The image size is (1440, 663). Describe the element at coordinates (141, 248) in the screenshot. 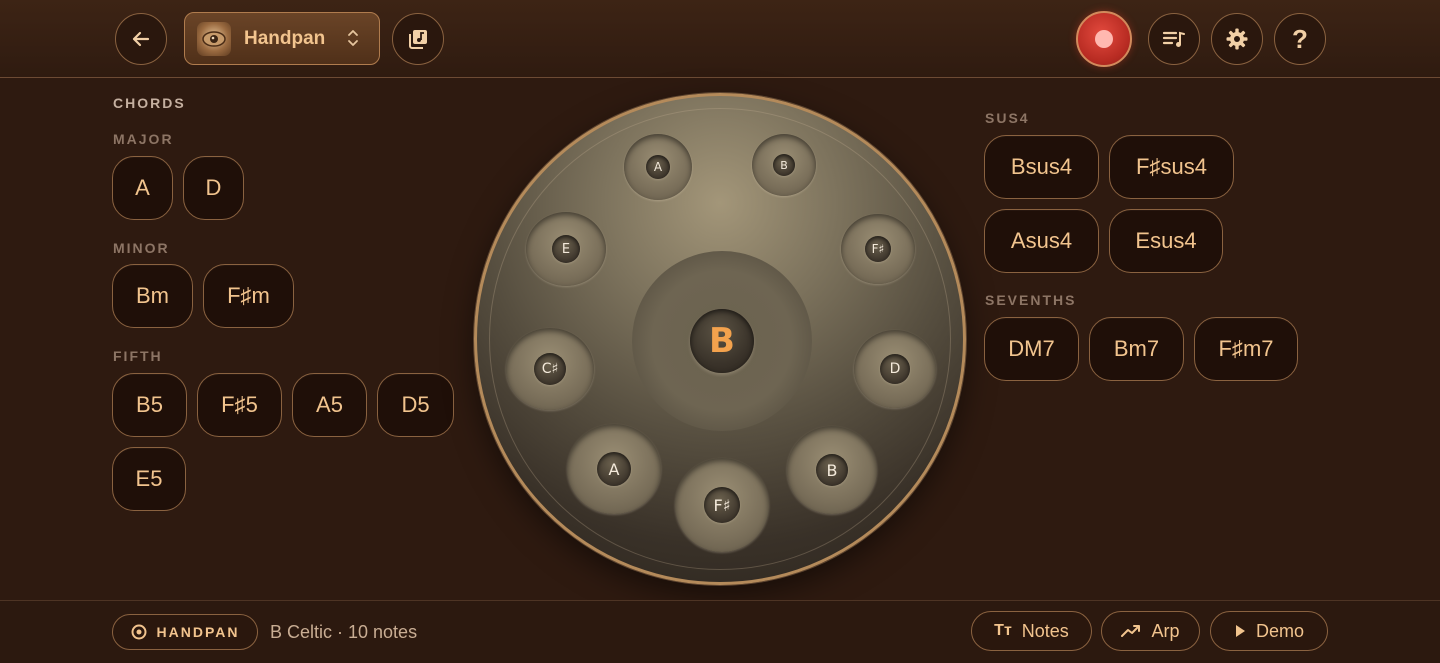

I see `minor-label: MINOR` at that location.